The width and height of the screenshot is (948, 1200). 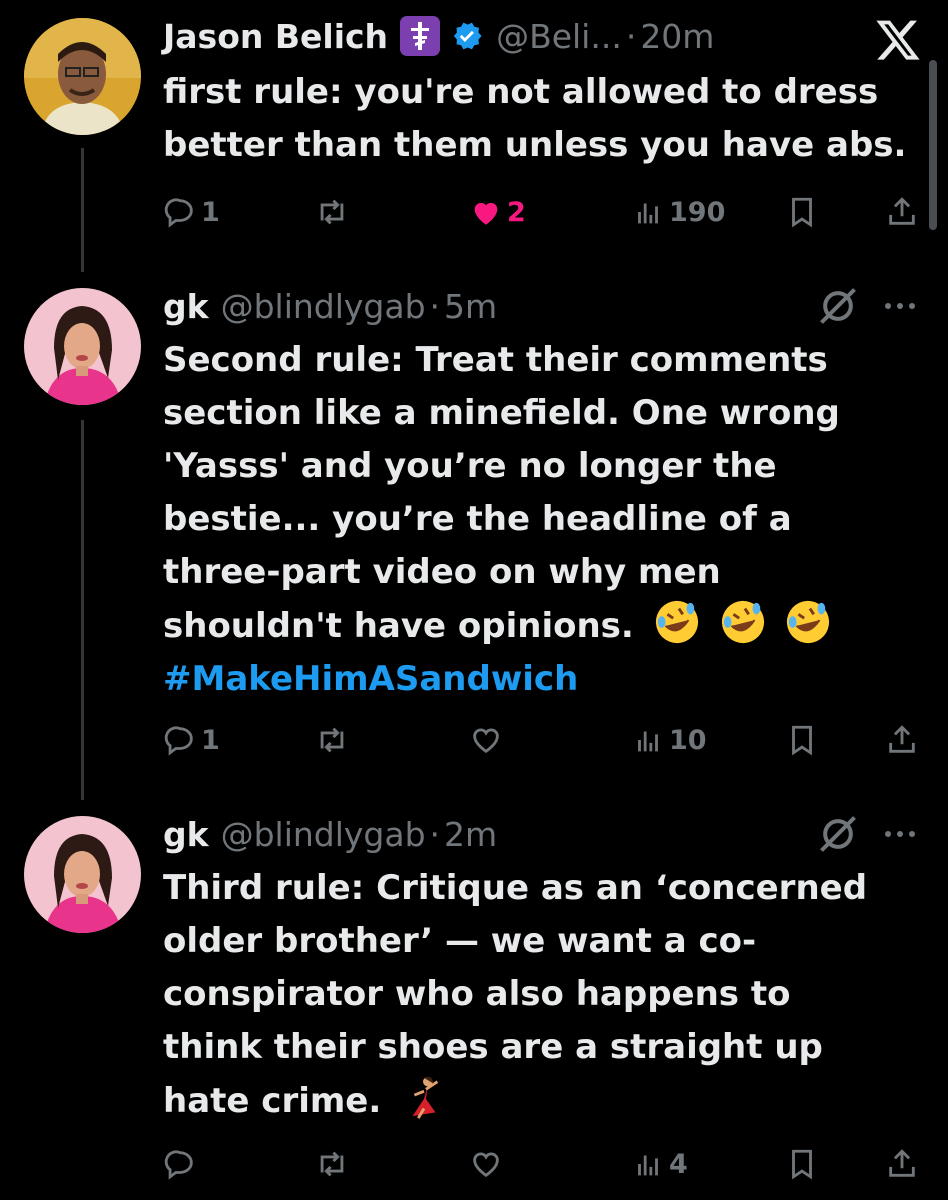 I want to click on tweet-text-line: older brother’ — we want a co-, so click(x=460, y=941).